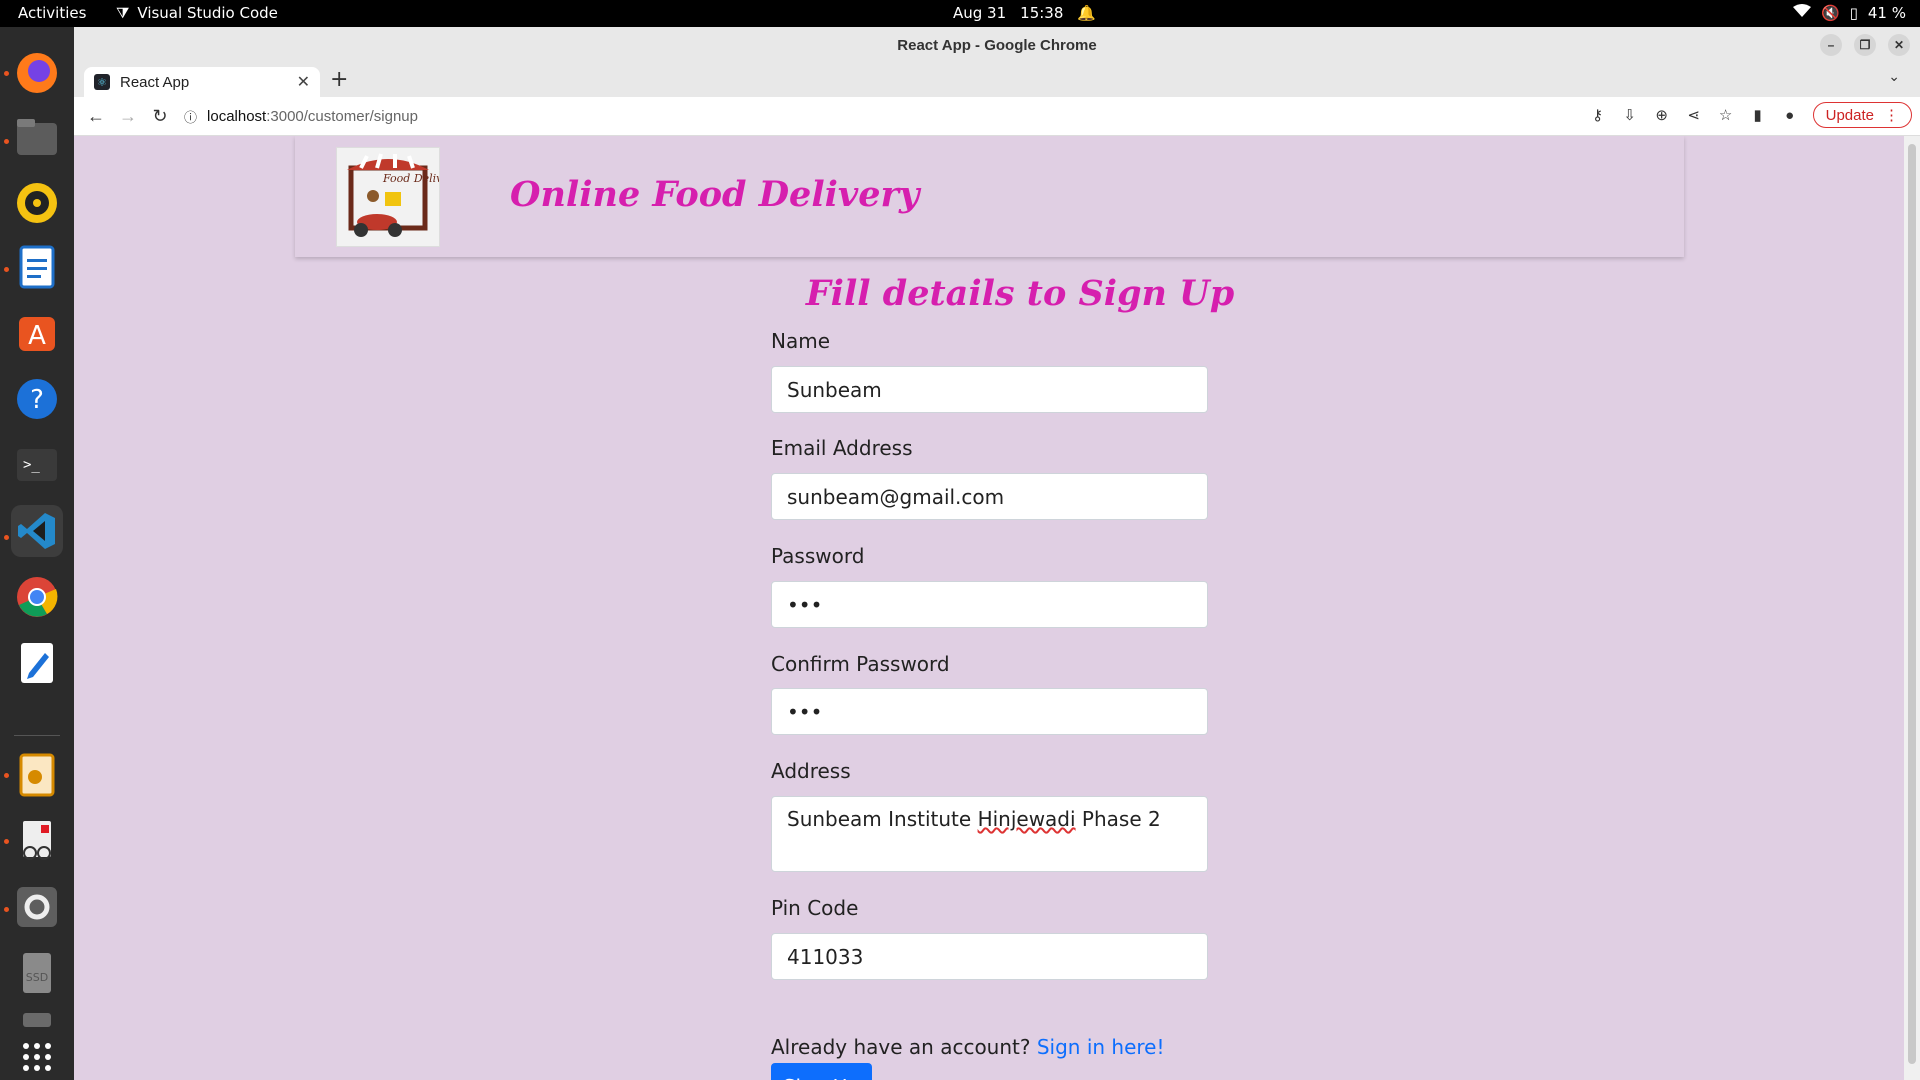  Describe the element at coordinates (989, 711) in the screenshot. I see `confirm-password-input: •••` at that location.